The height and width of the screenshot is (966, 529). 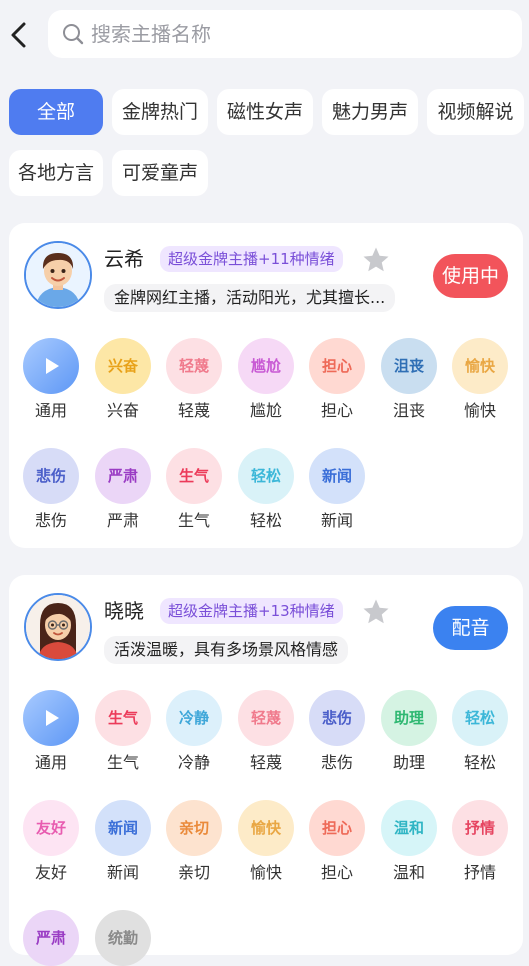 What do you see at coordinates (226, 650) in the screenshot?
I see `anchor-description: 活泼温暖，具有多场景风格情感` at bounding box center [226, 650].